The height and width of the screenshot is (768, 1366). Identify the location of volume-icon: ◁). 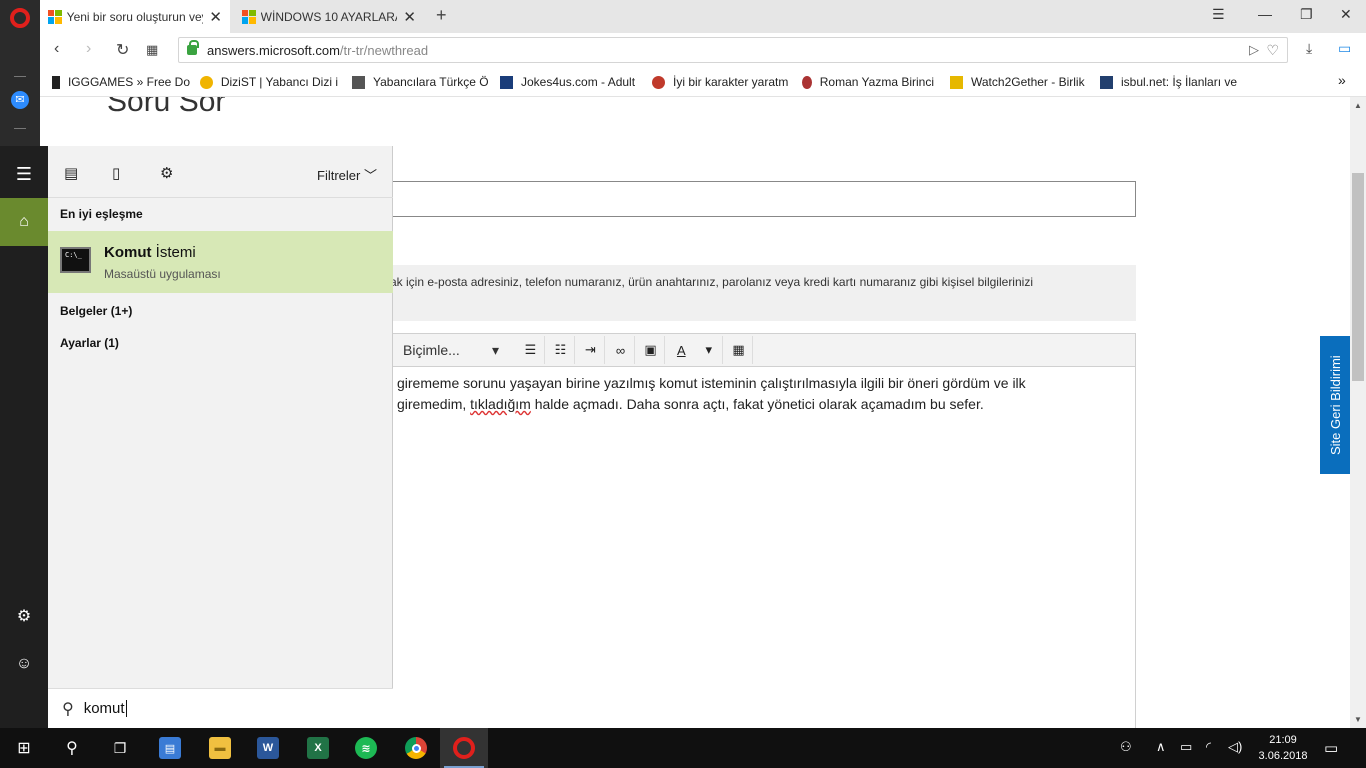
(1235, 747).